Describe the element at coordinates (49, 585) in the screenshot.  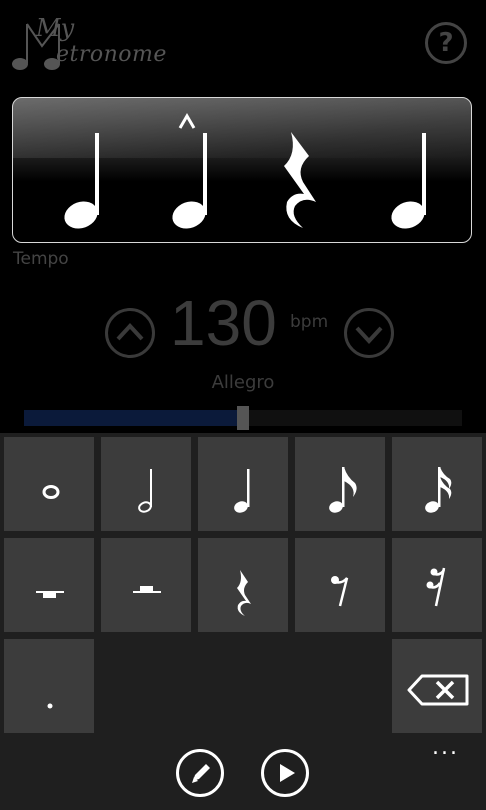
I see `whole-rest-key` at that location.